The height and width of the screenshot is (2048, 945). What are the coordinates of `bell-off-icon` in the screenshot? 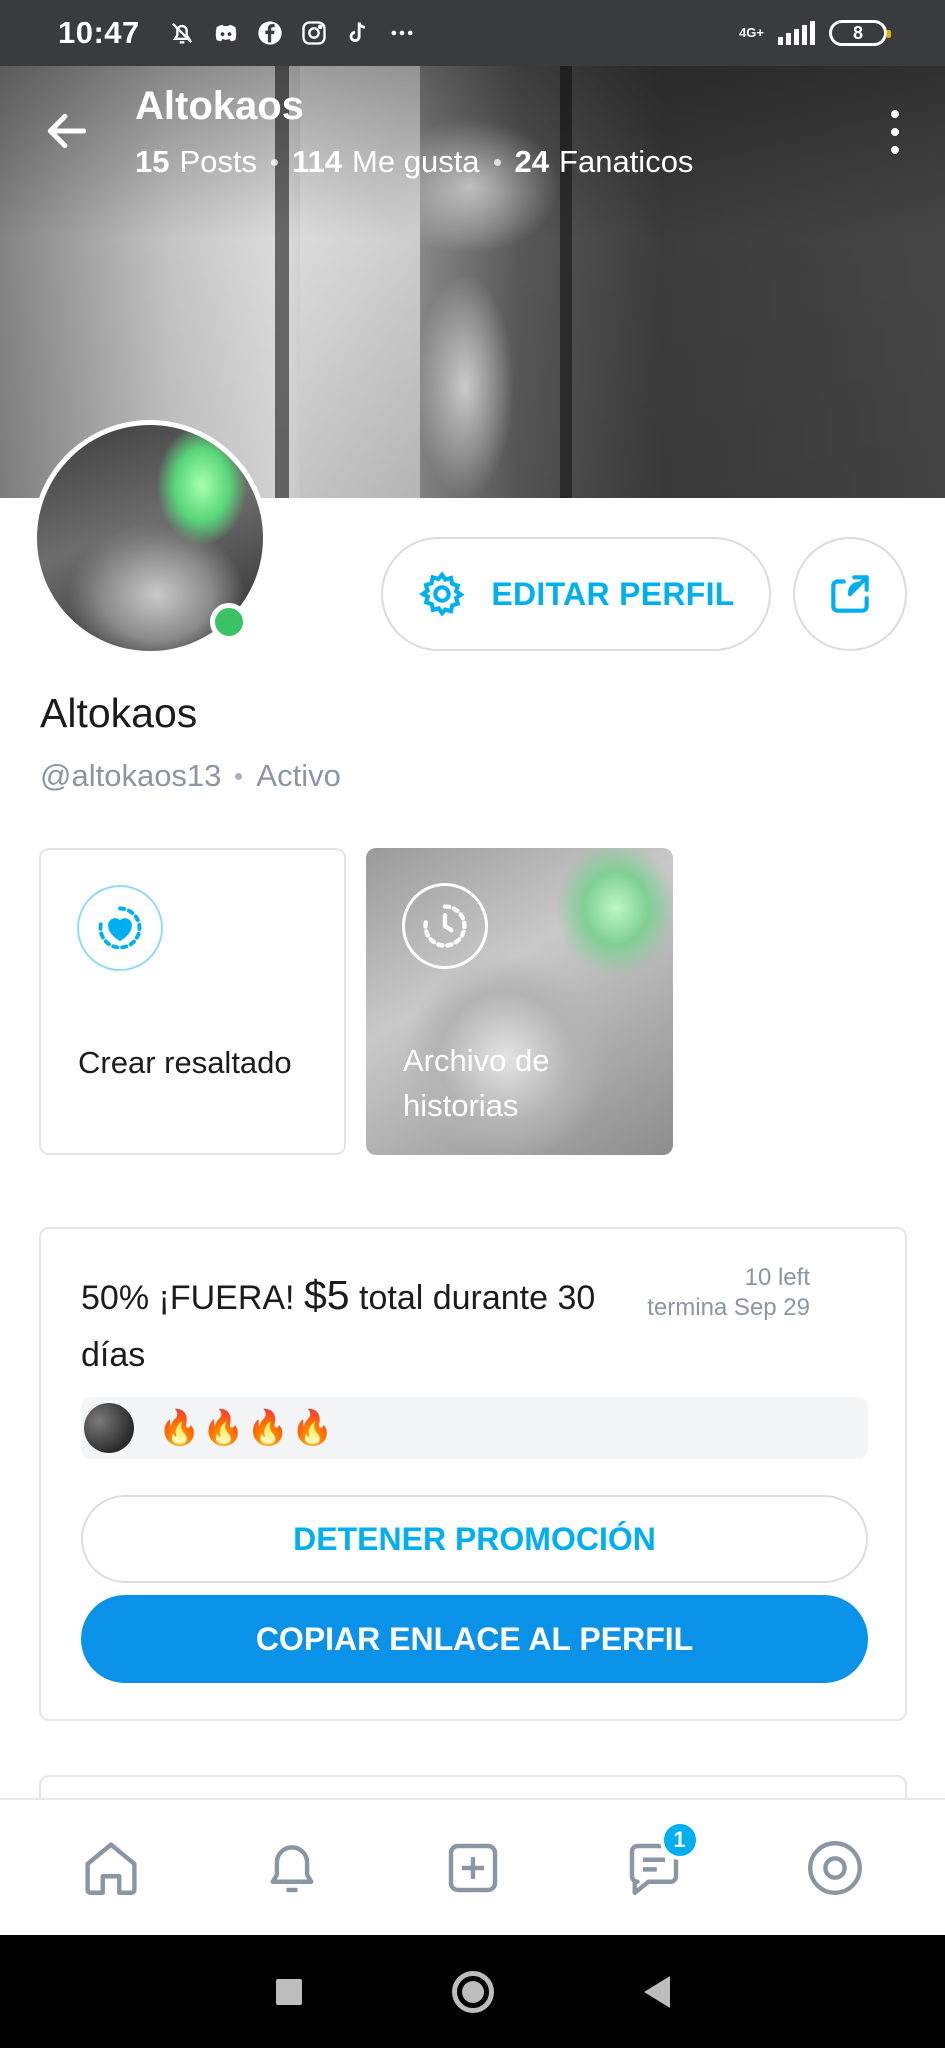 It's located at (181, 33).